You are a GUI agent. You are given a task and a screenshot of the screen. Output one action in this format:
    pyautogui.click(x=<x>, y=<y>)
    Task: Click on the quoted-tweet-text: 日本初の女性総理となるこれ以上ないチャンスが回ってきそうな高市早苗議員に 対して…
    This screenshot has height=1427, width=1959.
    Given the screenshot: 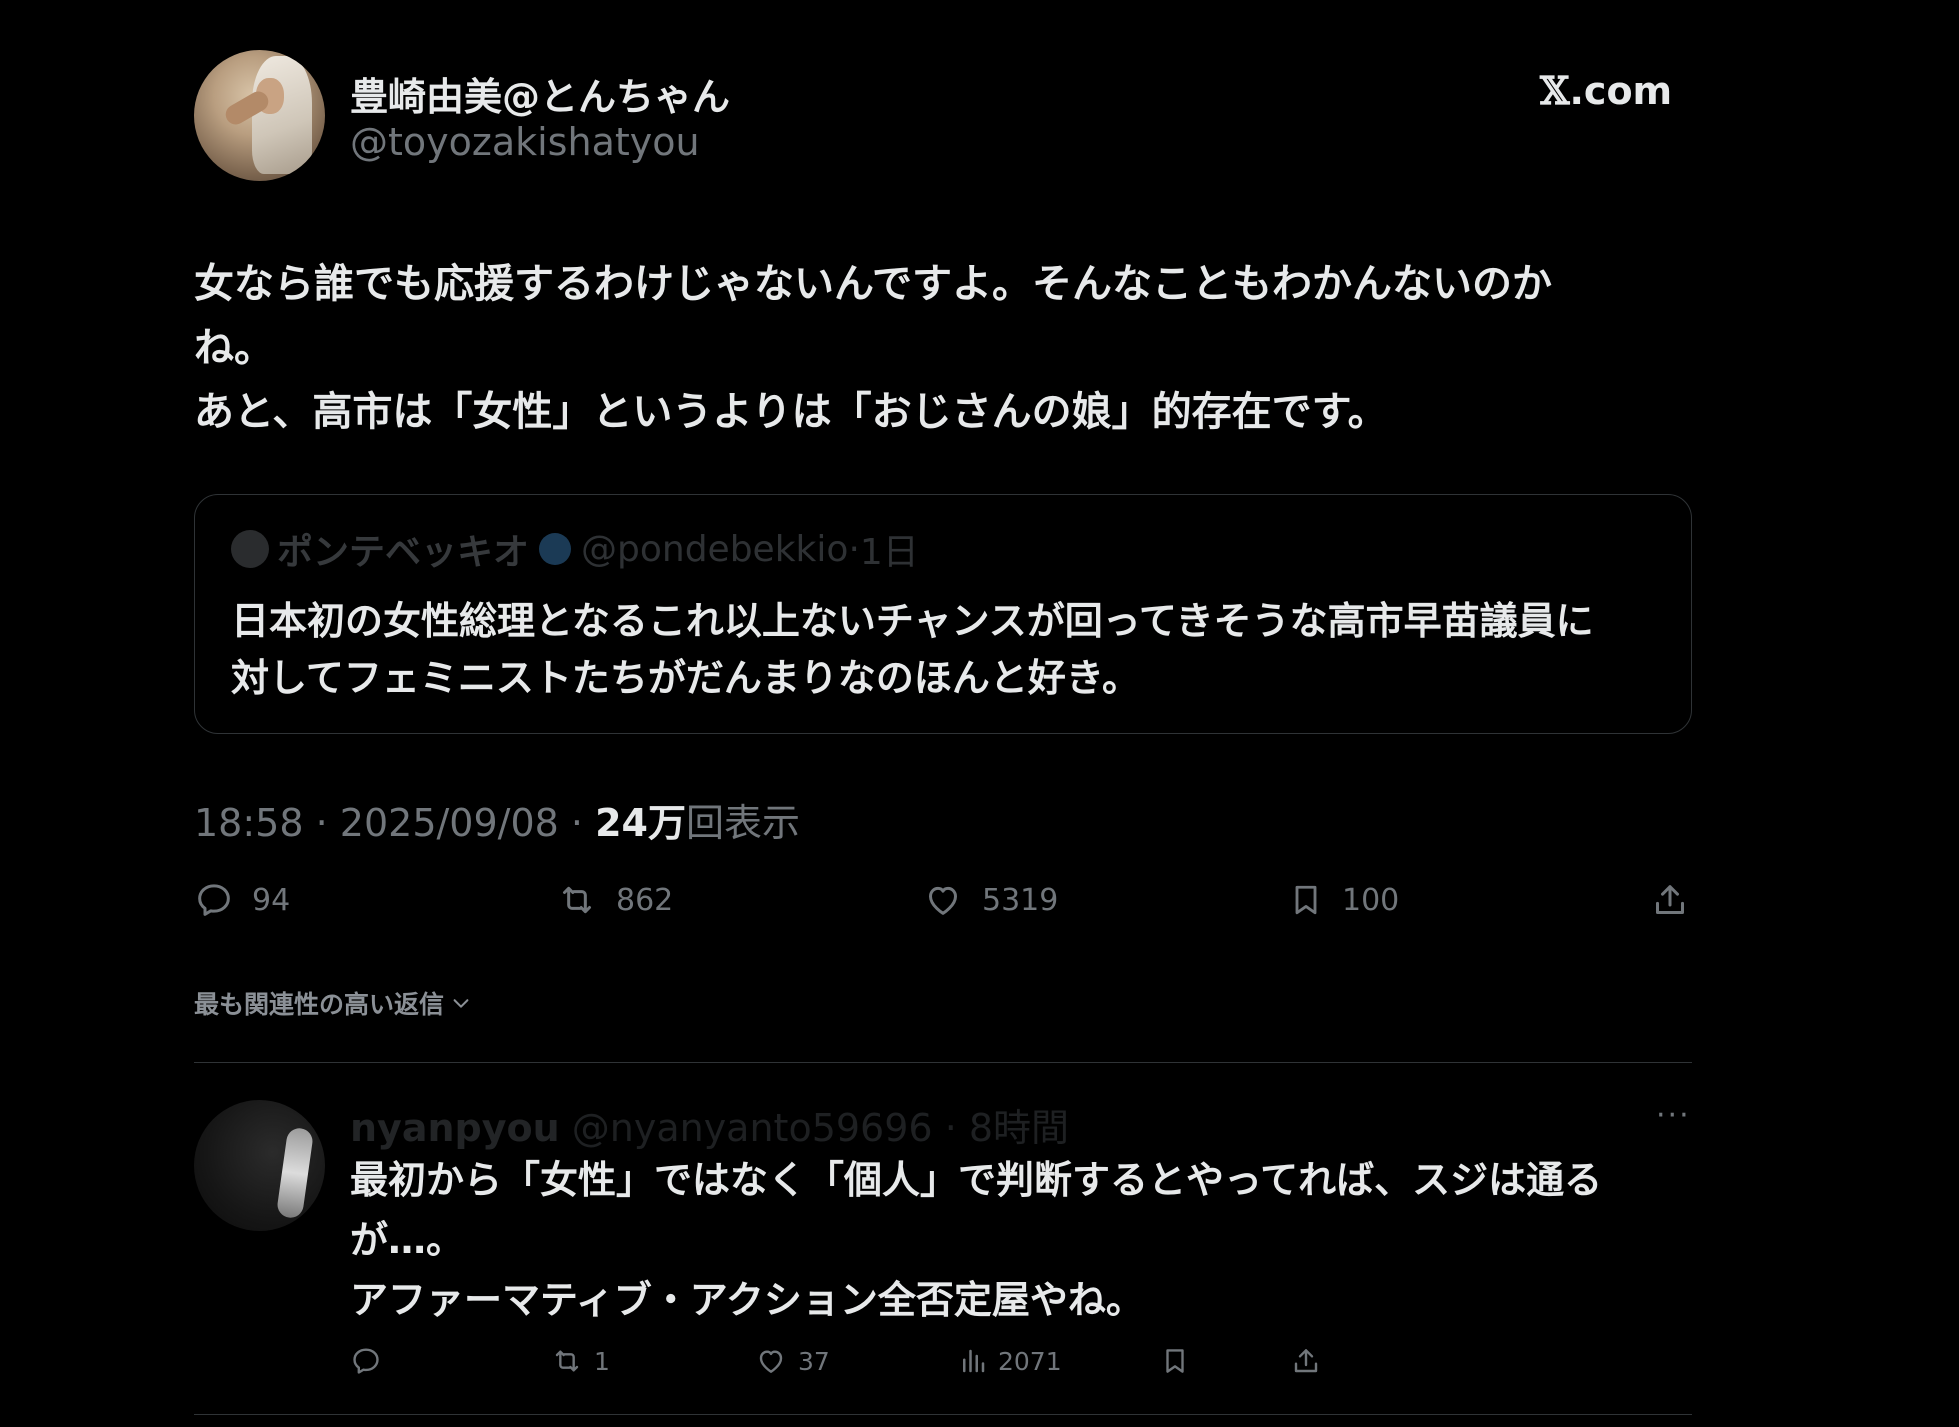 What is the action you would take?
    pyautogui.click(x=941, y=650)
    